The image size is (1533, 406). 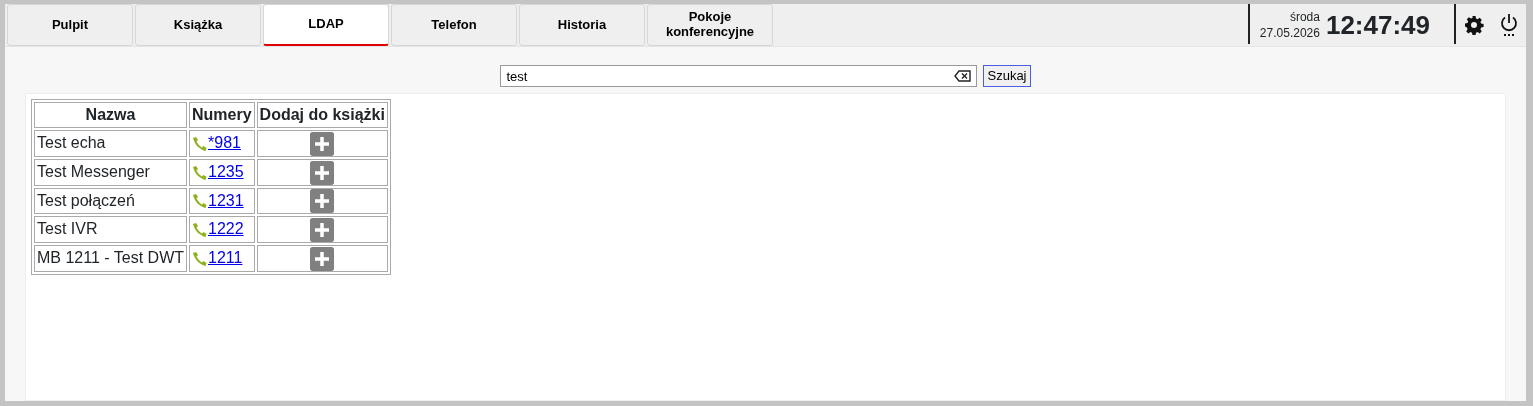 I want to click on table-cell: Test połączeń, so click(x=110, y=201).